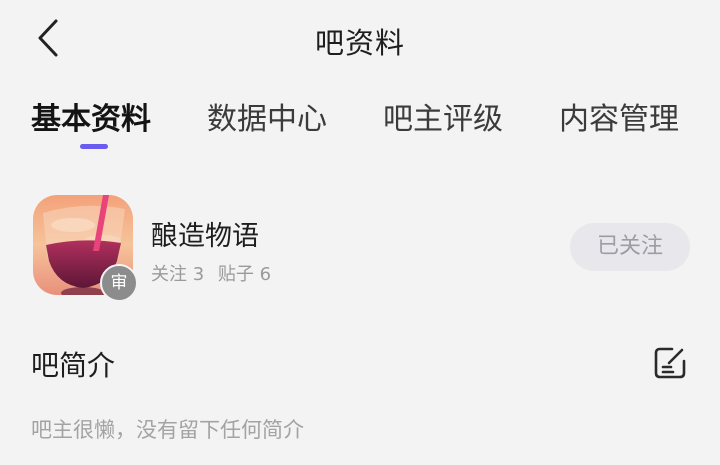 This screenshot has height=465, width=720. I want to click on followed-button: 已关注, so click(630, 247).